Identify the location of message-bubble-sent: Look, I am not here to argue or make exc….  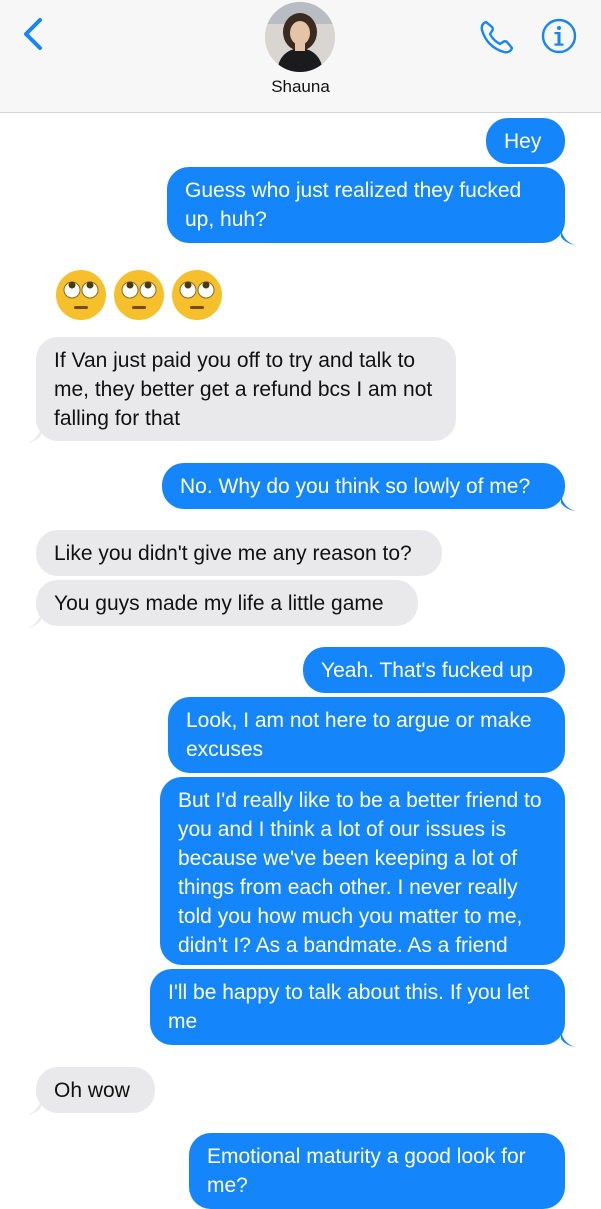
(366, 735).